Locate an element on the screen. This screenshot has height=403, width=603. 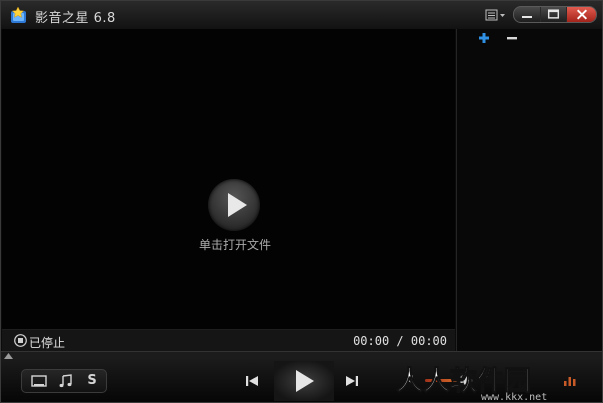
watermark-url: www.kkx.net is located at coordinates (514, 397).